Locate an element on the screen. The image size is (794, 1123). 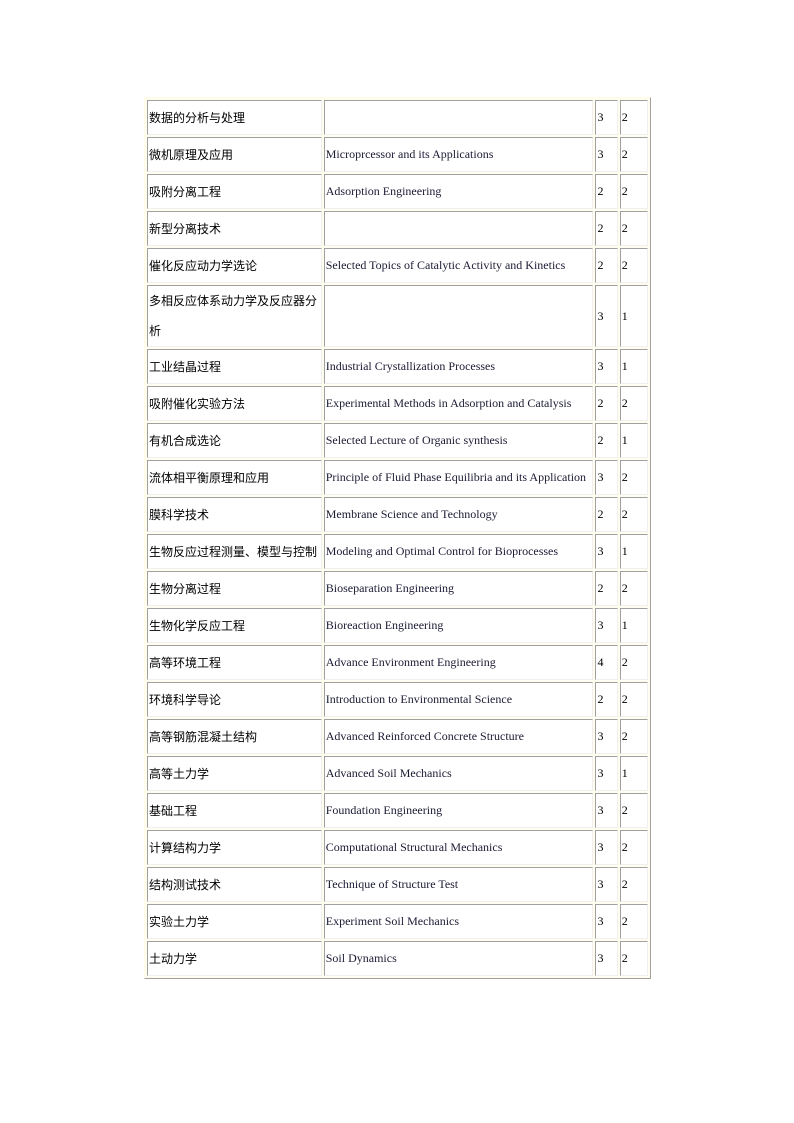
course-name-en: Microprcessor and its Applications is located at coordinates (458, 154).